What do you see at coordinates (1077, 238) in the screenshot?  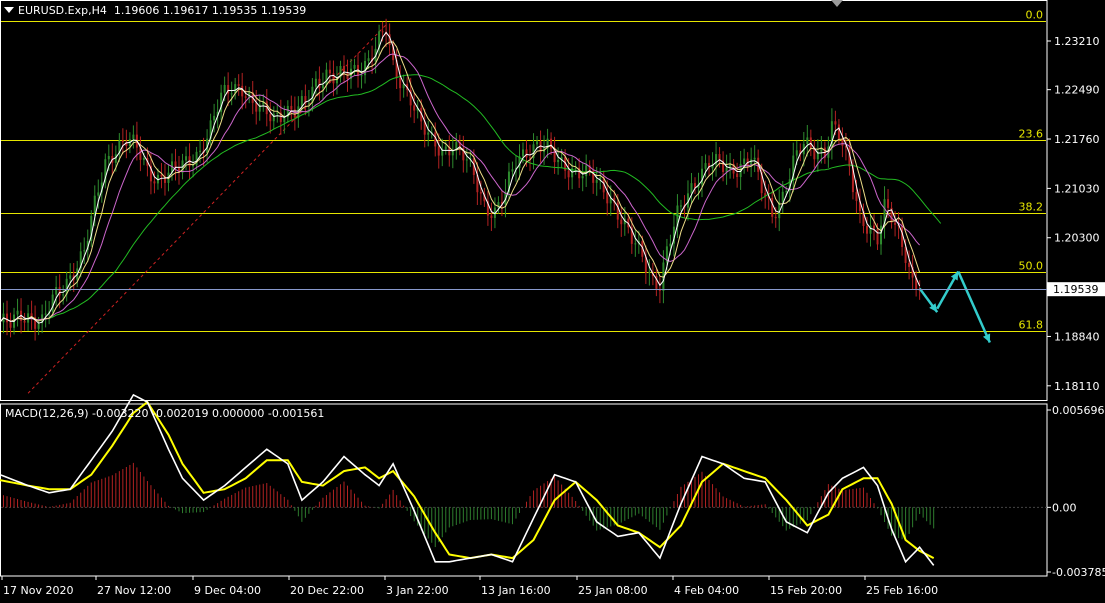 I see `price-tick-label: 1.20300` at bounding box center [1077, 238].